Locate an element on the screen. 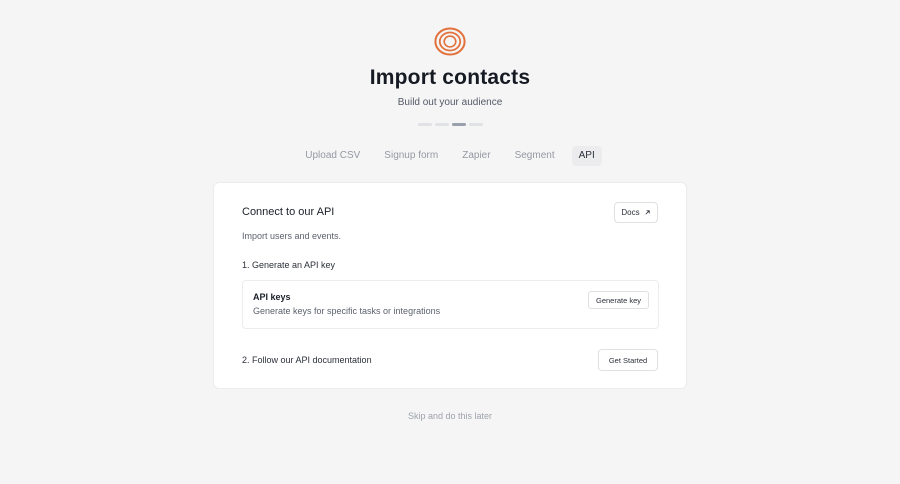  docs-button-label: Docs is located at coordinates (630, 212).